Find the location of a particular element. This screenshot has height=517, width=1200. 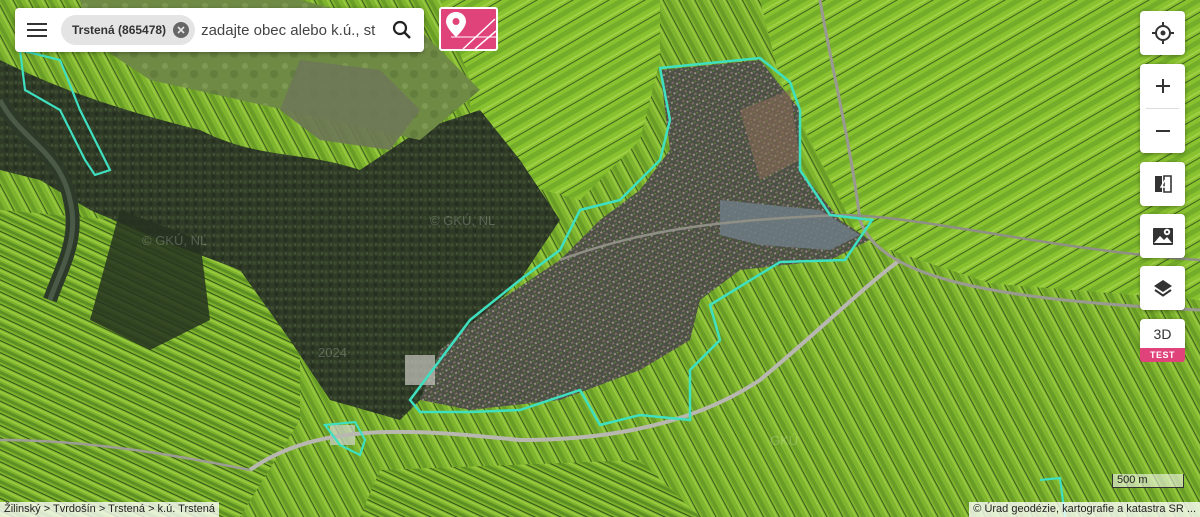

compare-button is located at coordinates (1162, 184).